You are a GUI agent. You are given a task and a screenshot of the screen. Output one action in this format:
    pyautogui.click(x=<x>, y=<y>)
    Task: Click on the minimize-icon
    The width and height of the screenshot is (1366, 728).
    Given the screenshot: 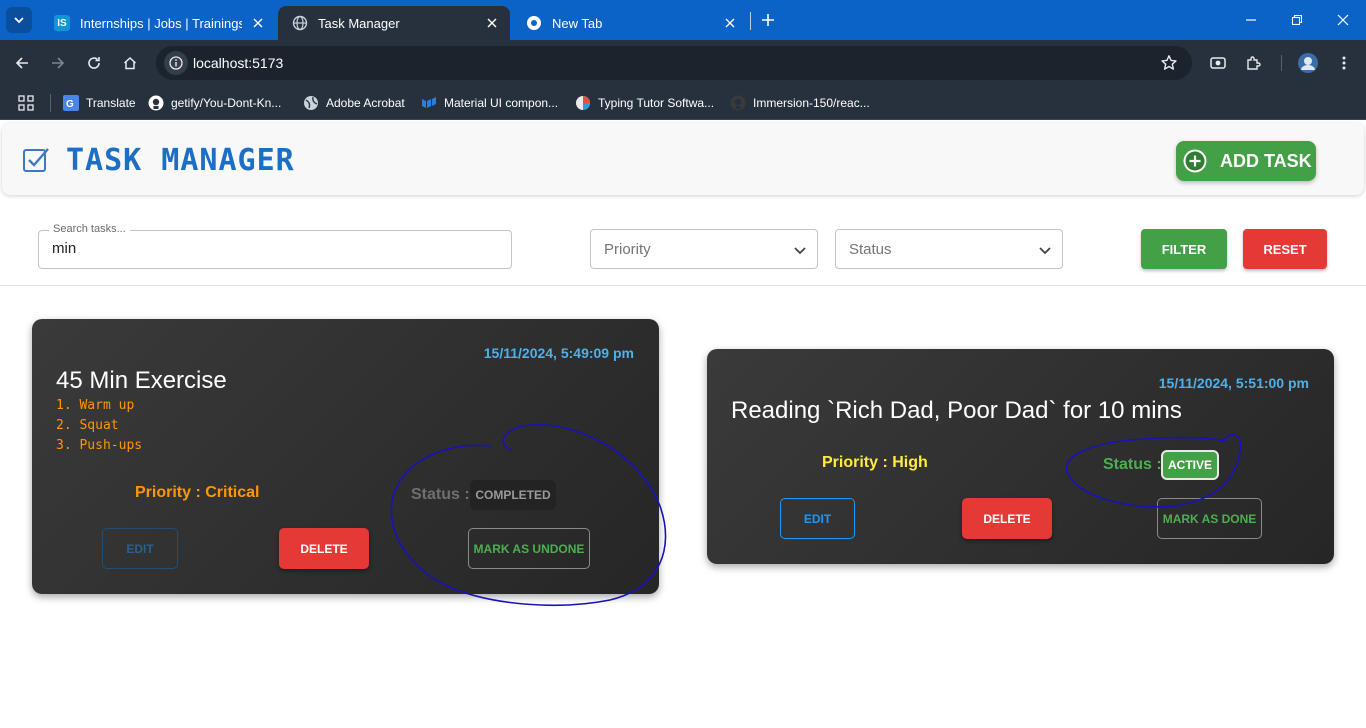 What is the action you would take?
    pyautogui.click(x=1251, y=20)
    